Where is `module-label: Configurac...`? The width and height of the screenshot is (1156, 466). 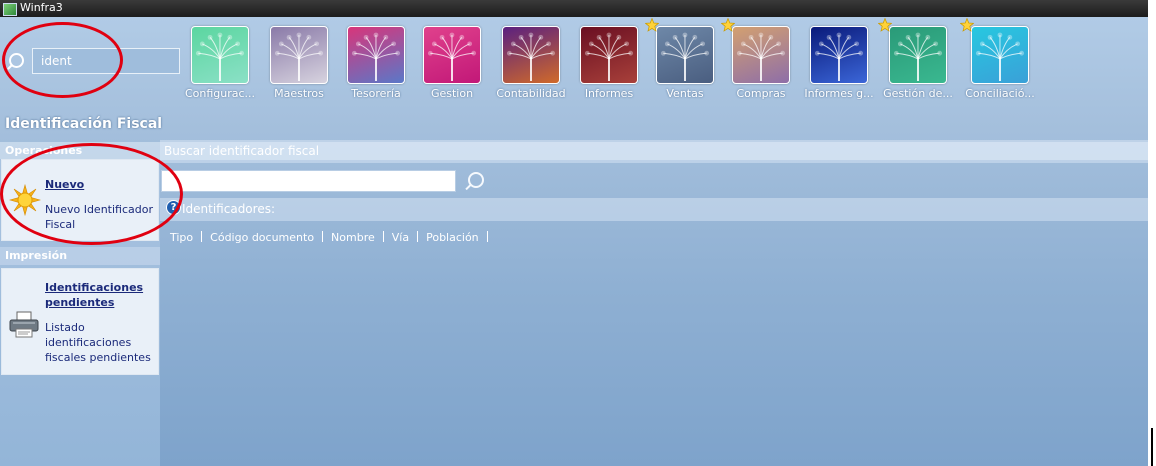
module-label: Configurac... is located at coordinates (220, 93).